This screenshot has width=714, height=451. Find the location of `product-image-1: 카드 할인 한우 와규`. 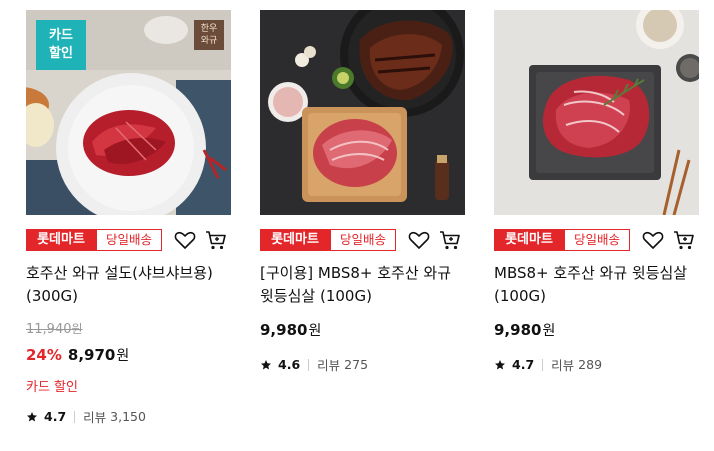

product-image-1: 카드 할인 한우 와규 is located at coordinates (128, 112).